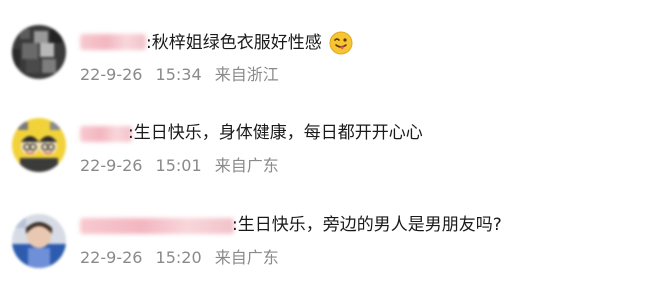  I want to click on comment-text-row: :秋梓姐绿色衣服好性感, so click(249, 43).